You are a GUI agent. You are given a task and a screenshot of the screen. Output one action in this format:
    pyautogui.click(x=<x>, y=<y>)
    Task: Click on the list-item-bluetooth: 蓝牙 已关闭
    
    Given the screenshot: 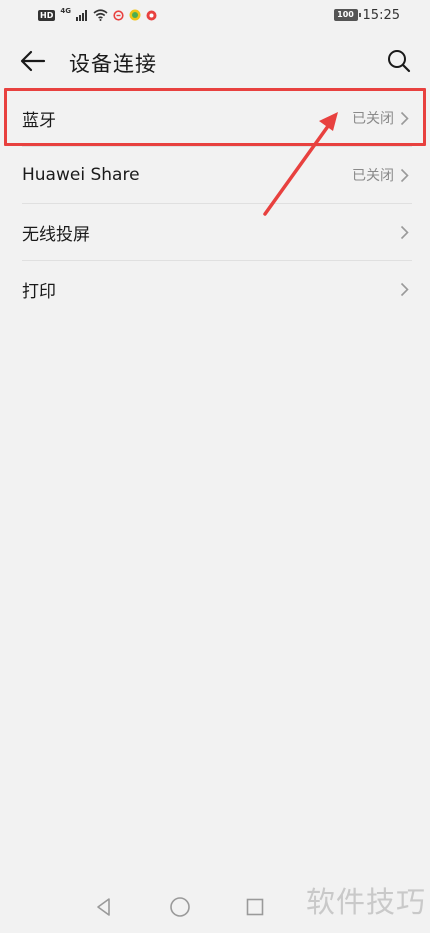 What is the action you would take?
    pyautogui.click(x=215, y=118)
    